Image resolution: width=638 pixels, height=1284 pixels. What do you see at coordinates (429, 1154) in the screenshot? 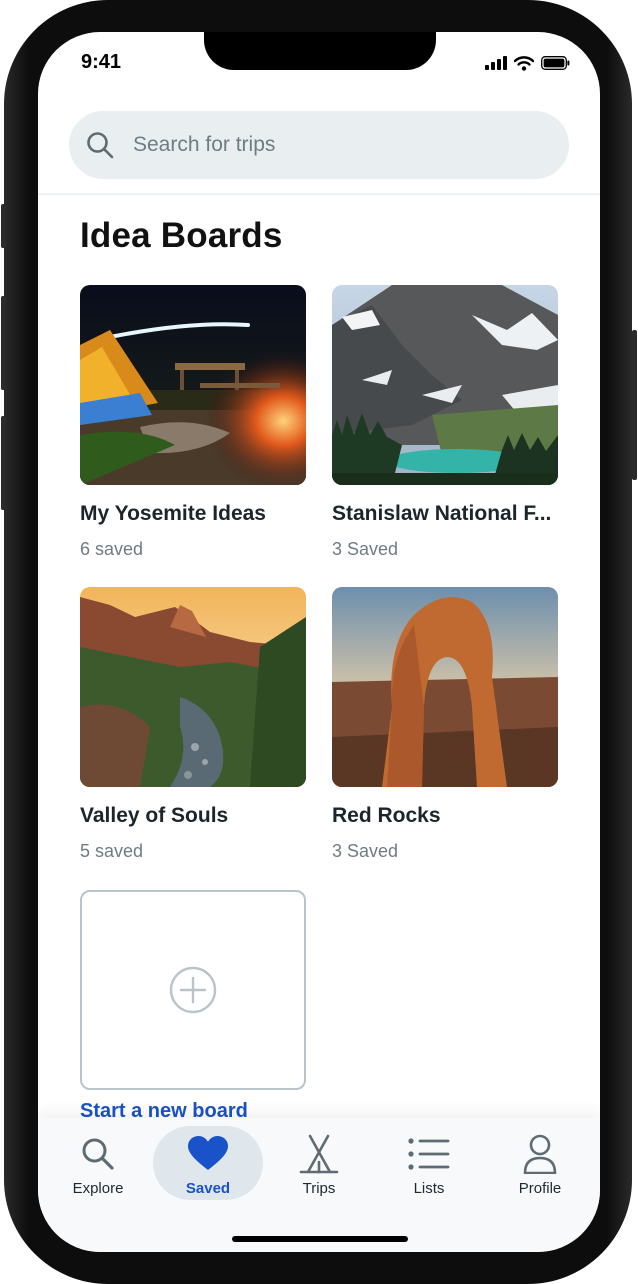
I see `list-icon` at bounding box center [429, 1154].